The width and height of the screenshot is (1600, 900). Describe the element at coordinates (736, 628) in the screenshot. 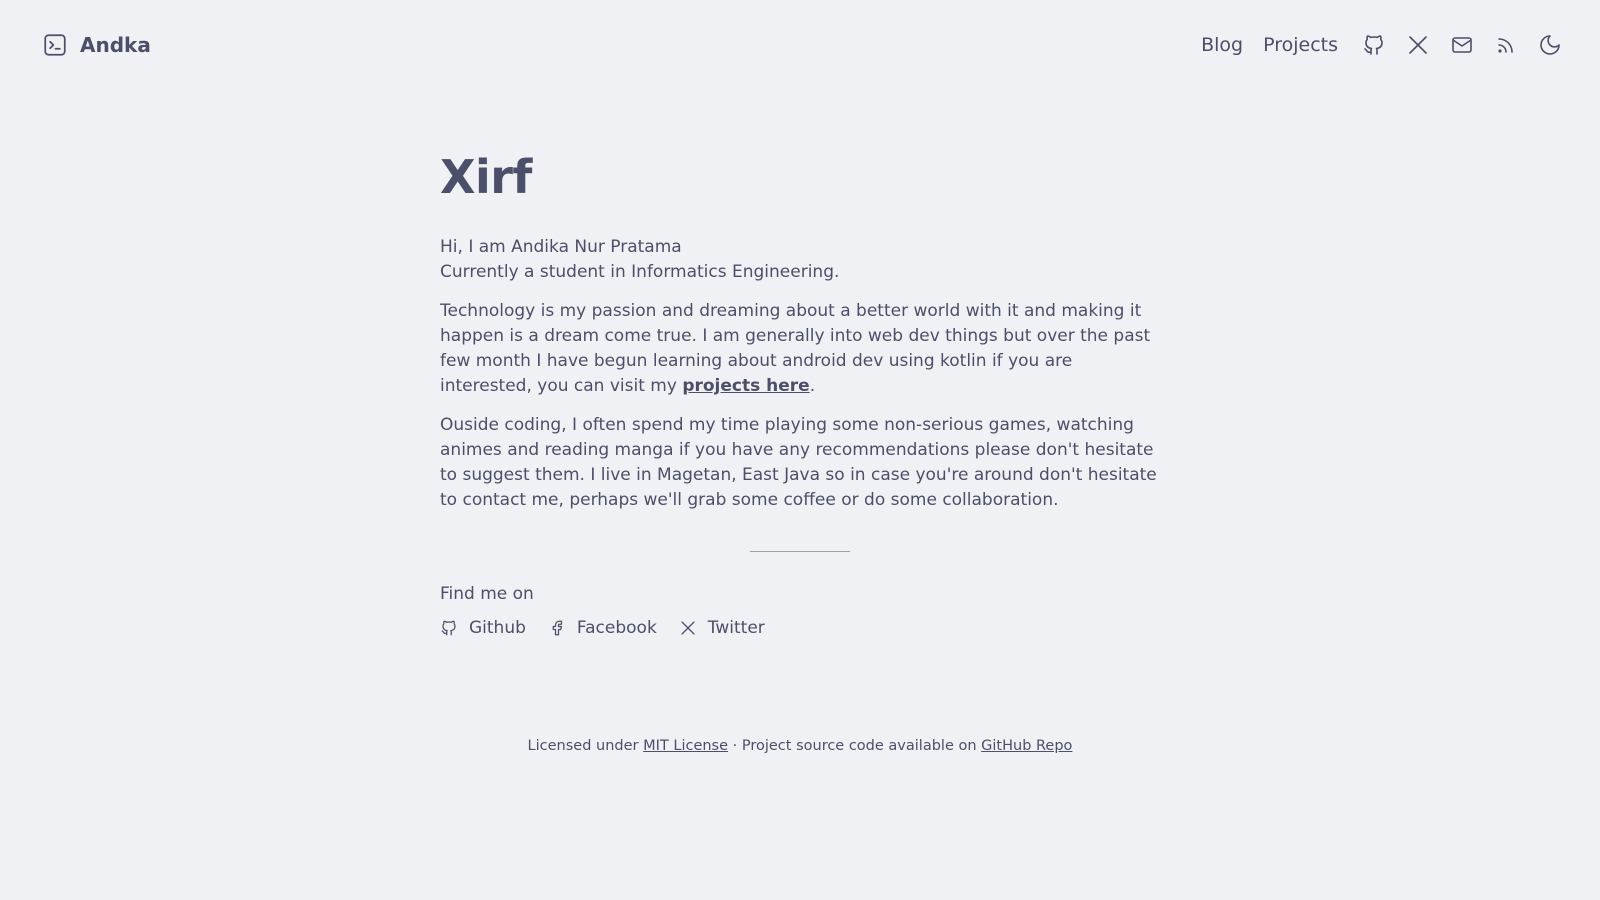

I see `twitter-social-label: Twitter` at that location.